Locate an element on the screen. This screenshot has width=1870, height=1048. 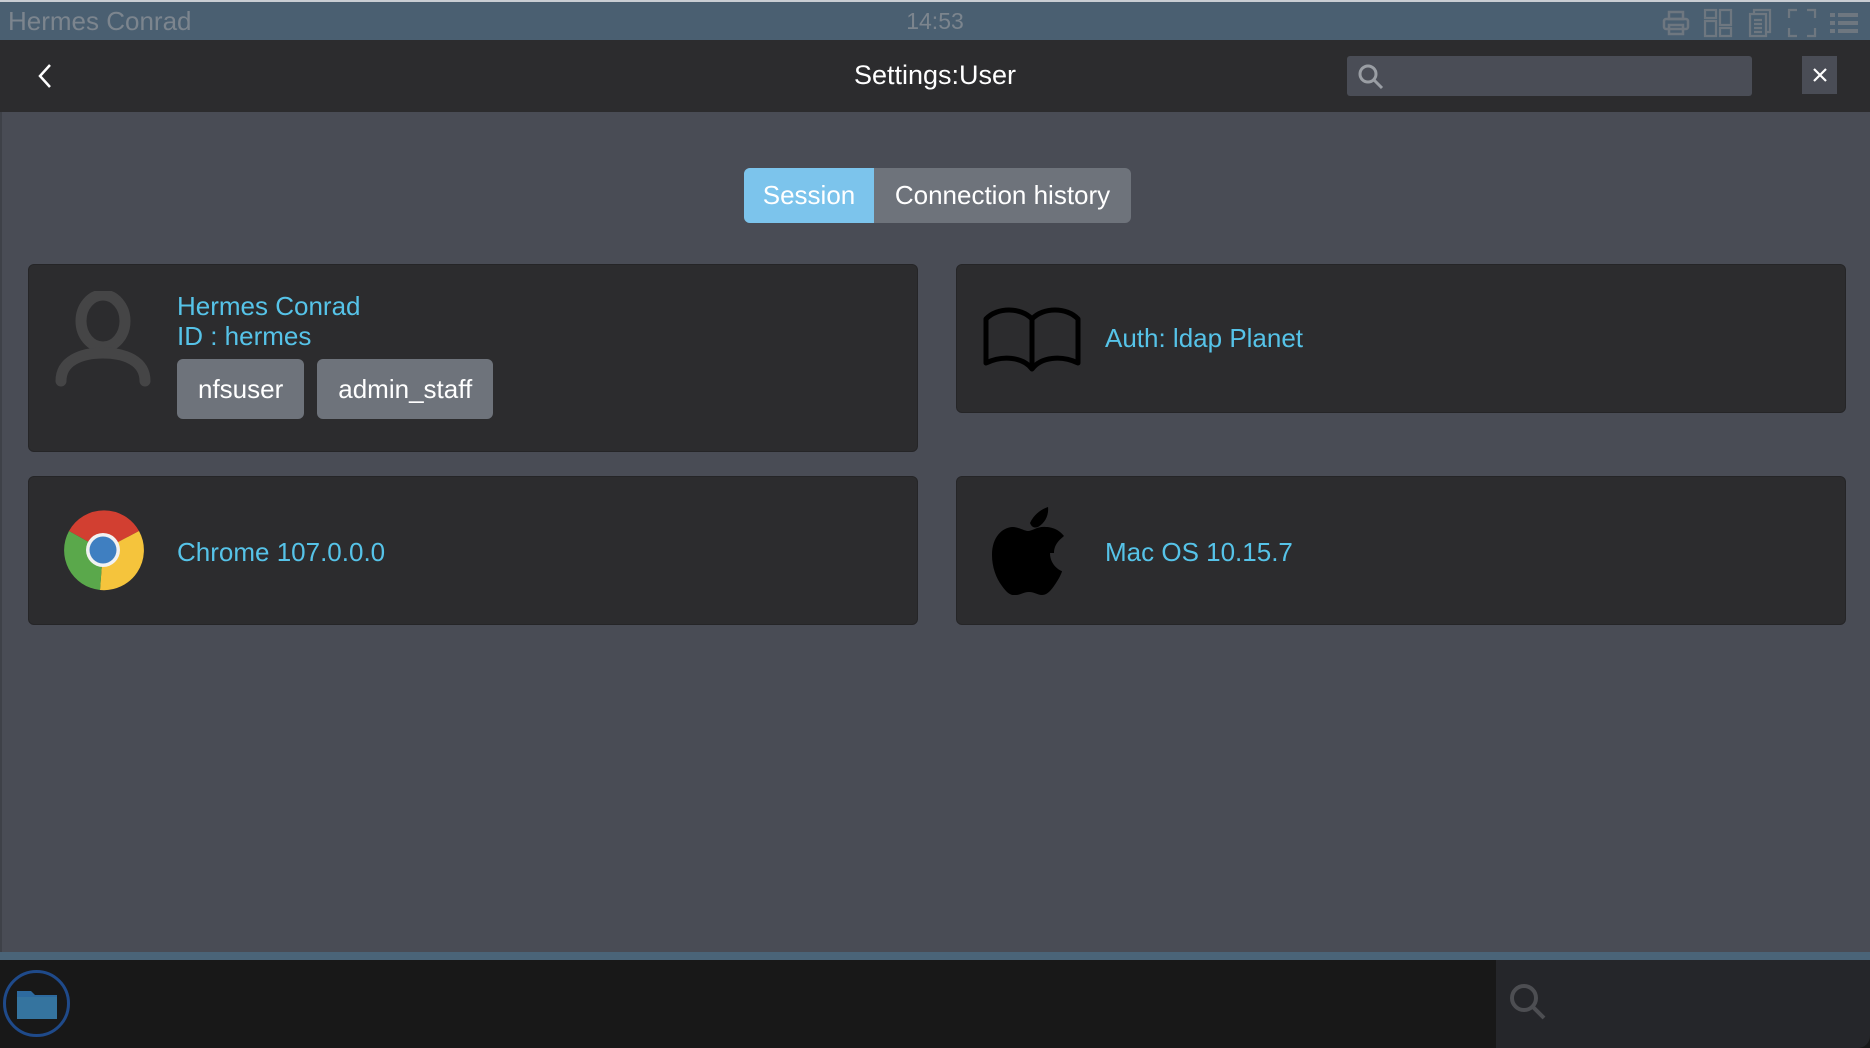
clock: 14:53 is located at coordinates (935, 21).